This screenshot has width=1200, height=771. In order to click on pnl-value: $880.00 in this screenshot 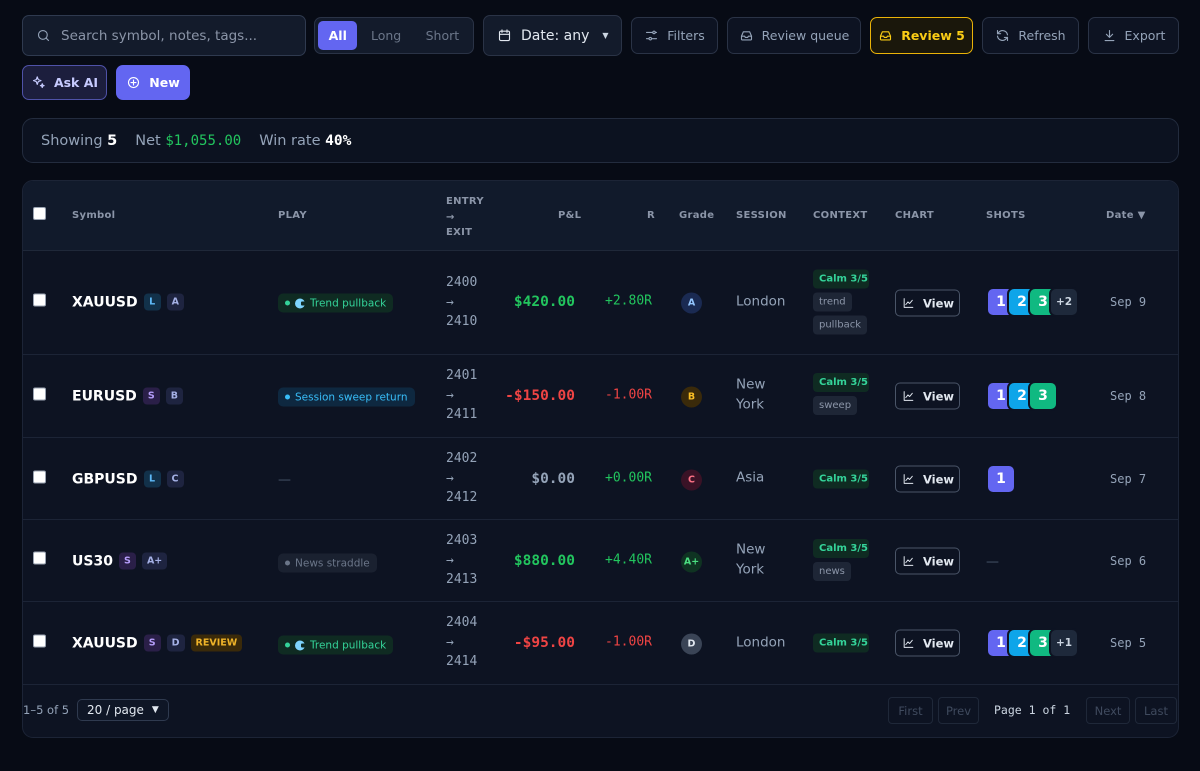, I will do `click(544, 561)`.